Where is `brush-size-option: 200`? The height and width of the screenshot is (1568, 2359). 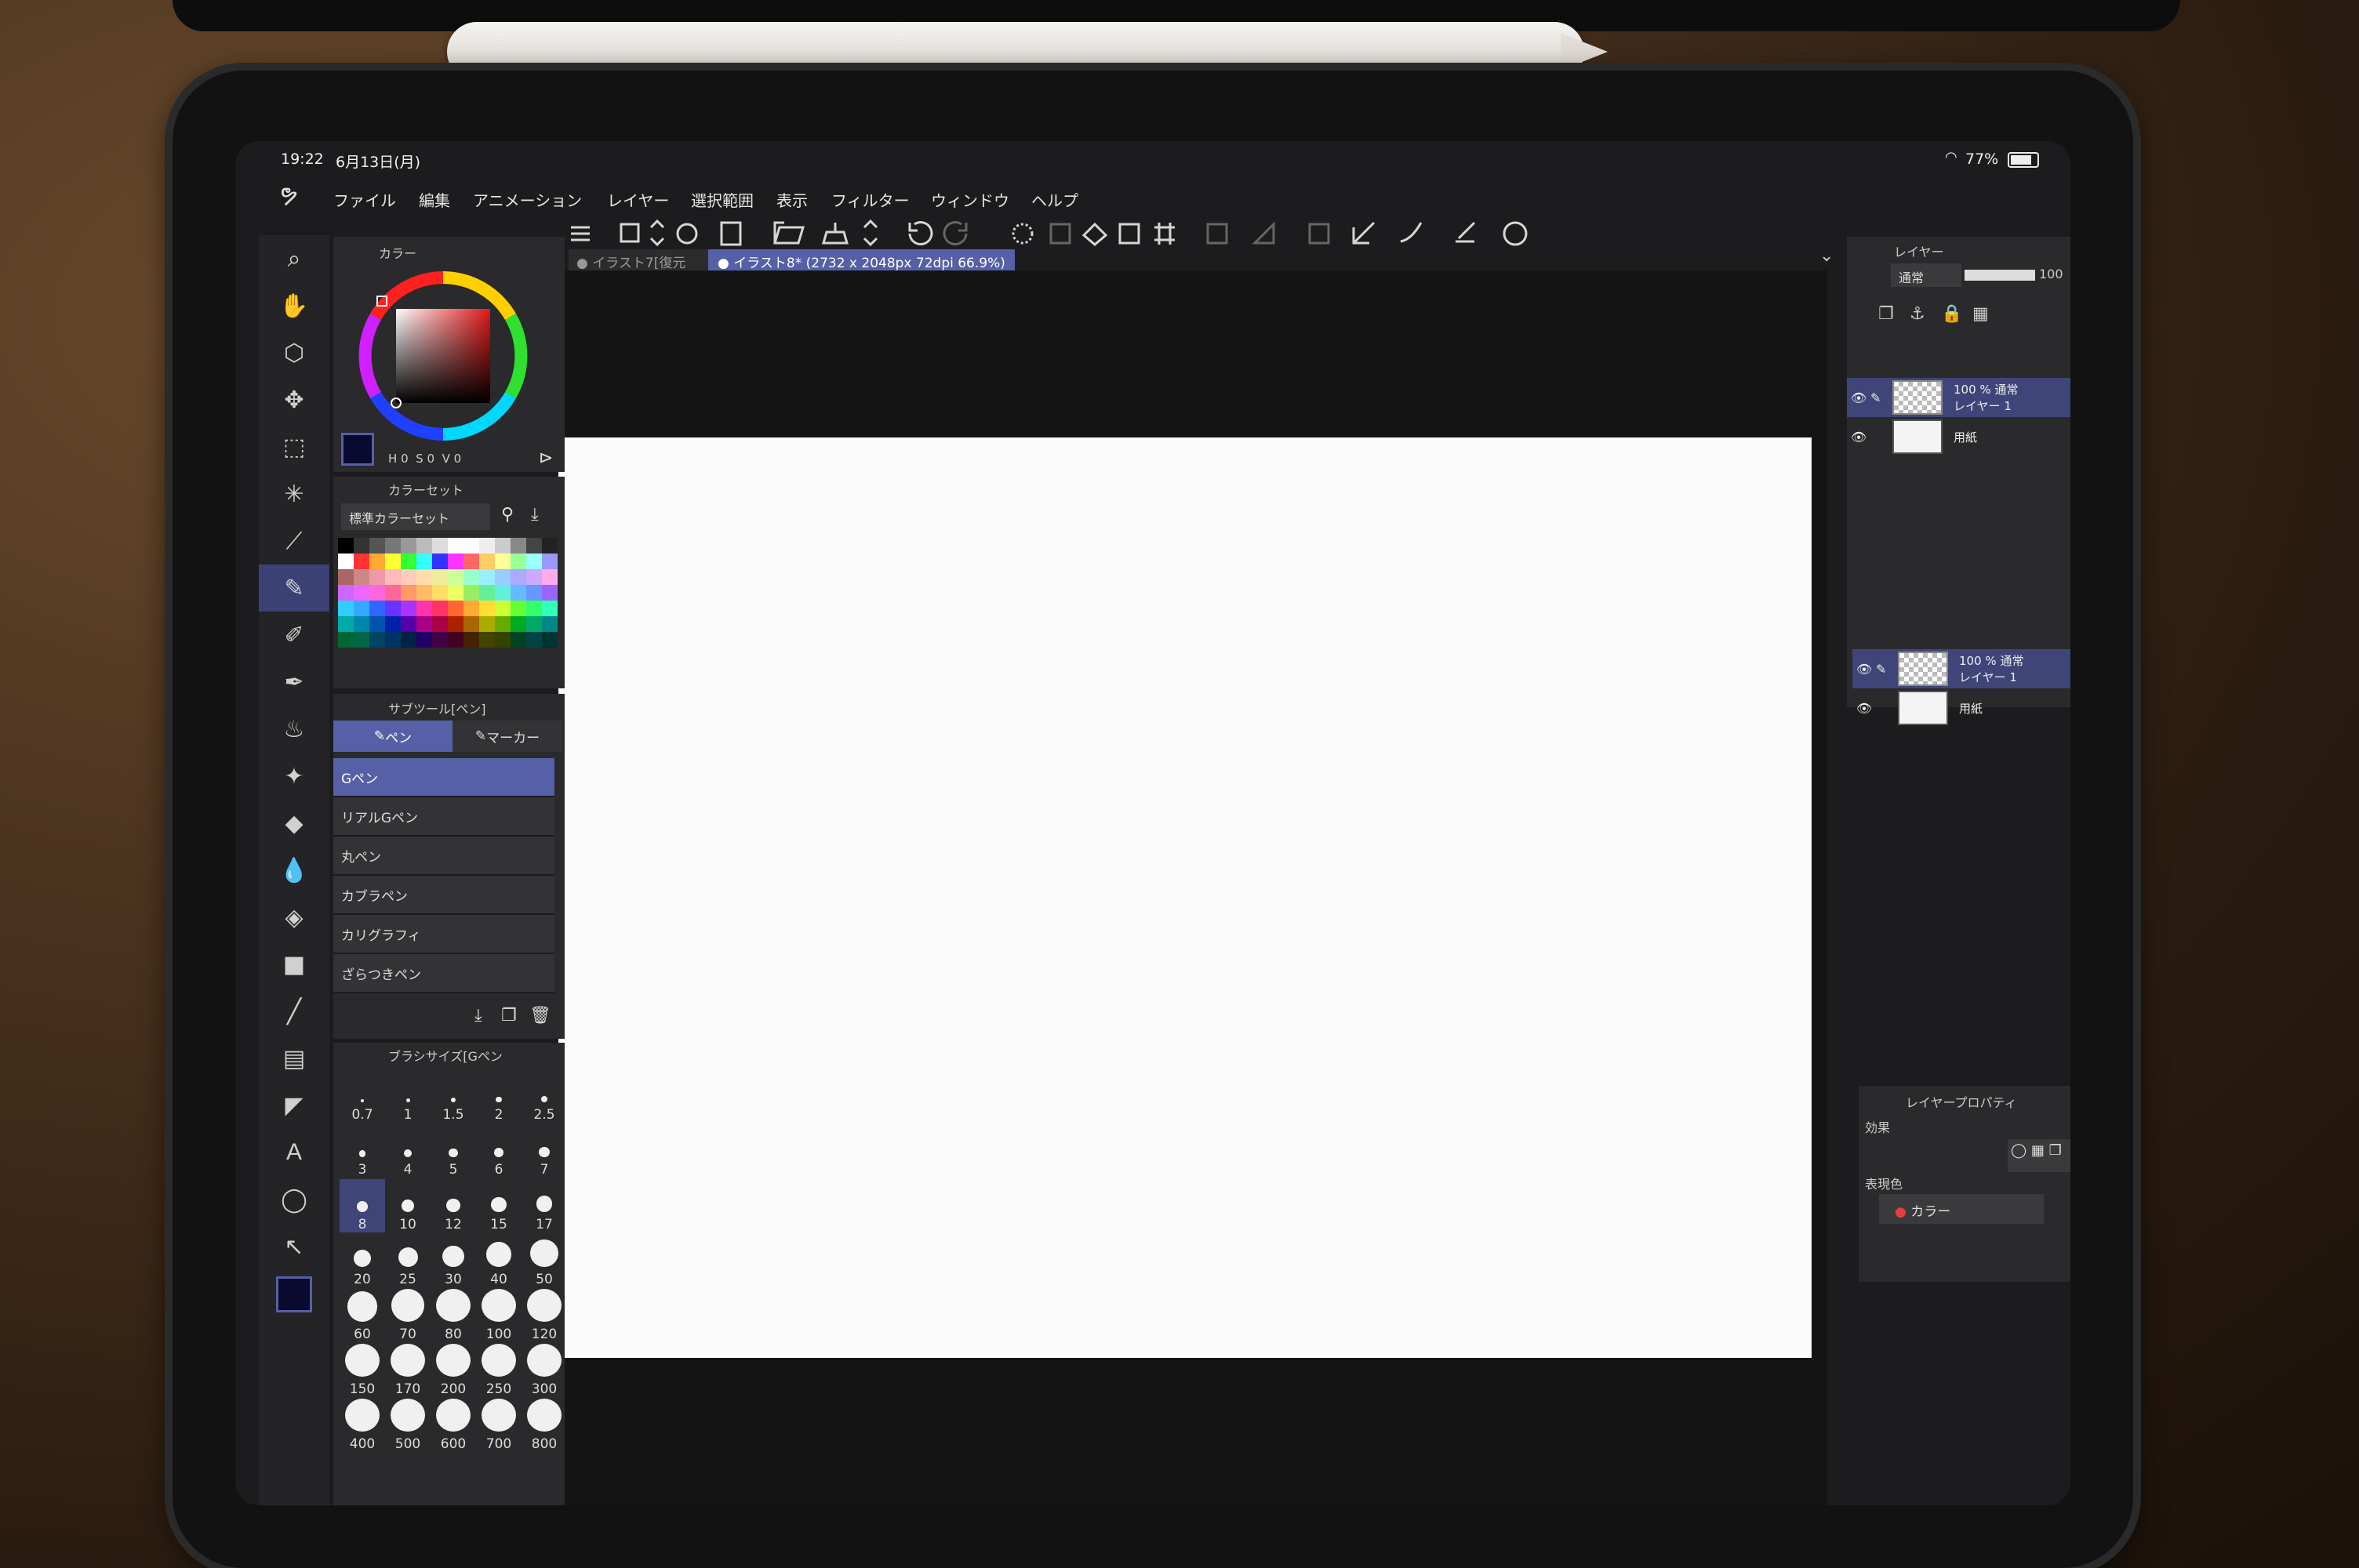 brush-size-option: 200 is located at coordinates (453, 1370).